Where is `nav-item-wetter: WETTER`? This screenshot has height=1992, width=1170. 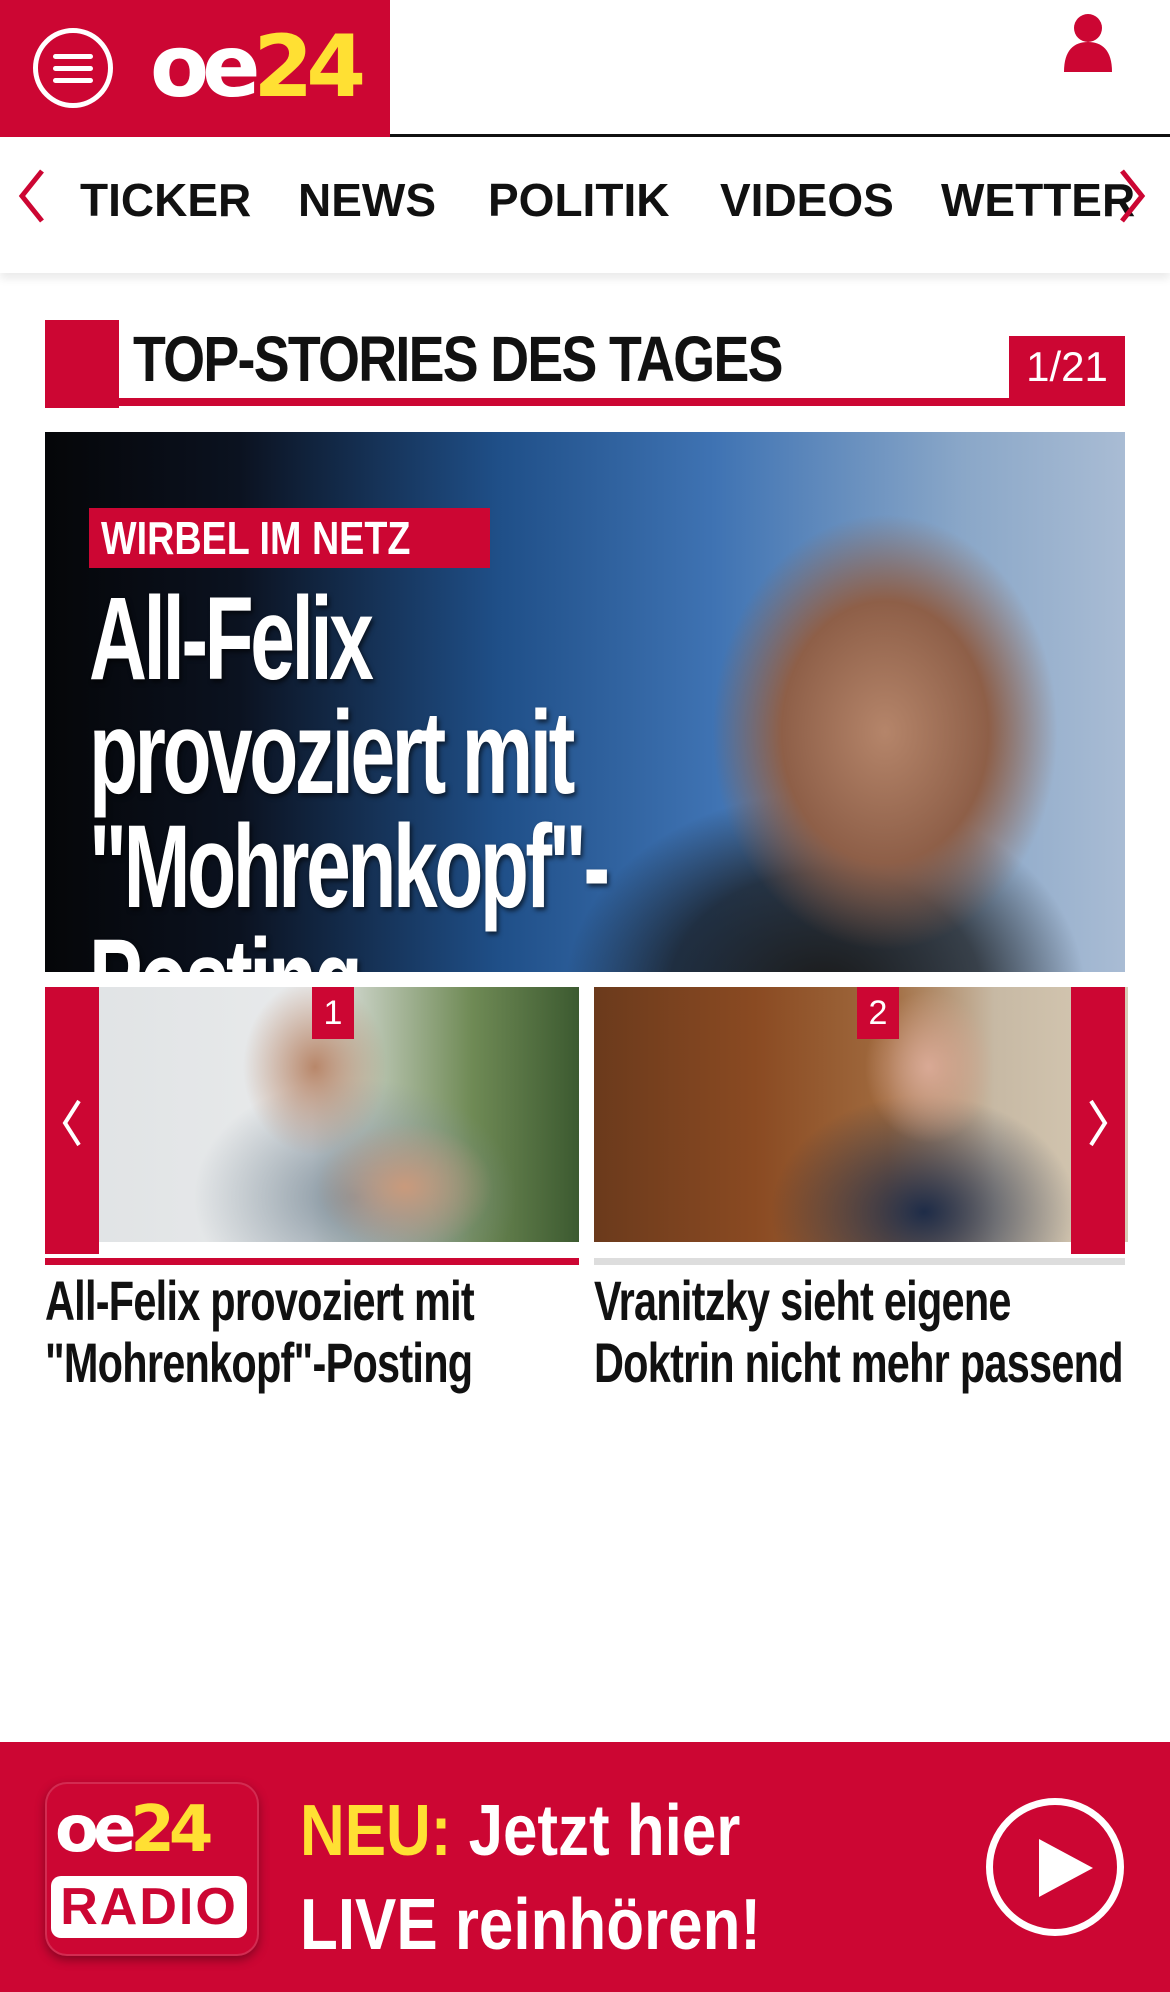 nav-item-wetter: WETTER is located at coordinates (1038, 200).